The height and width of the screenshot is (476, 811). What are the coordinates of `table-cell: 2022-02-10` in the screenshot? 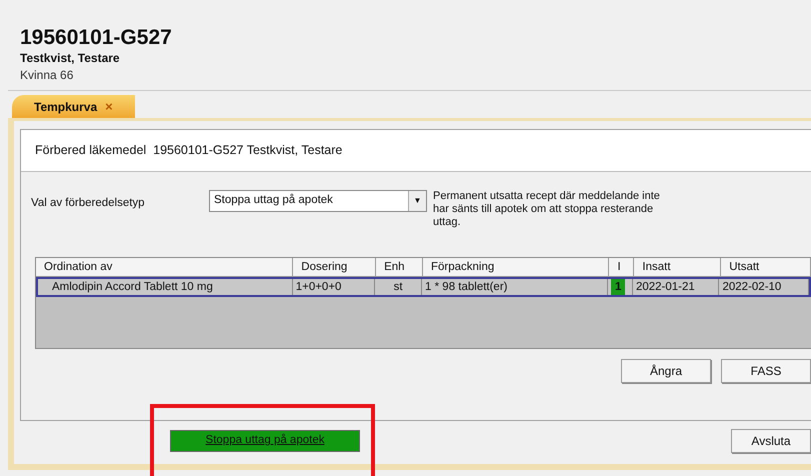 It's located at (752, 287).